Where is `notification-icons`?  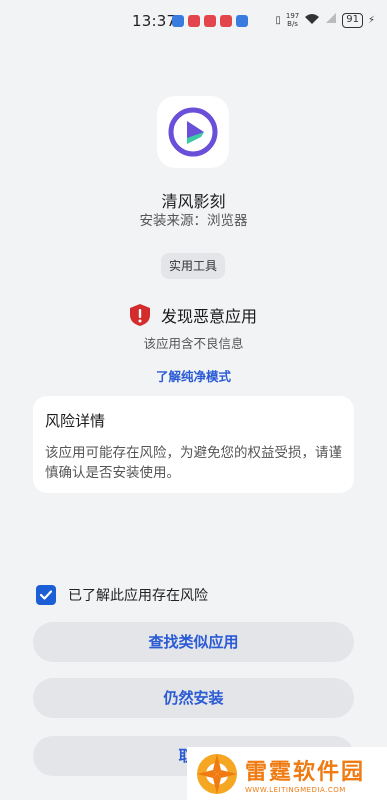
notification-icons is located at coordinates (210, 21).